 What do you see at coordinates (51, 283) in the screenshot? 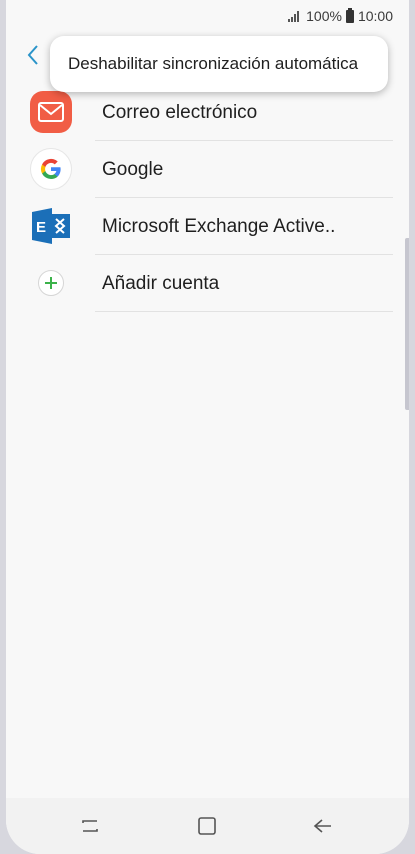
I see `add-icon` at bounding box center [51, 283].